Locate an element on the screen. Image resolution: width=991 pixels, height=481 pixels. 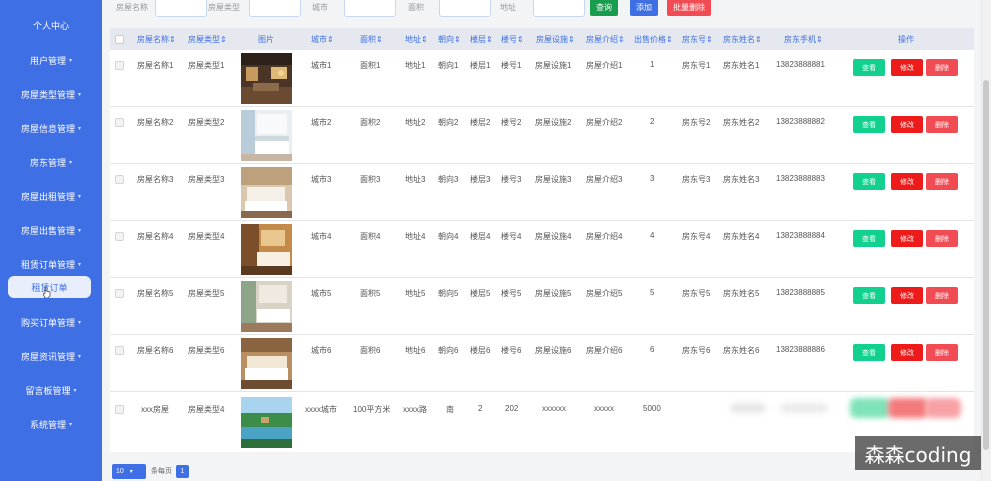
column-header-landlord-phone: 房东手机⇕ is located at coordinates (803, 39).